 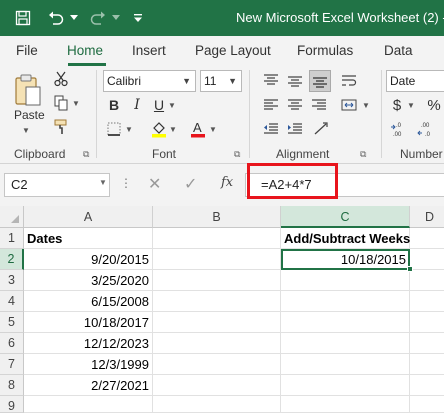 I want to click on cell-b1, so click(x=217, y=238).